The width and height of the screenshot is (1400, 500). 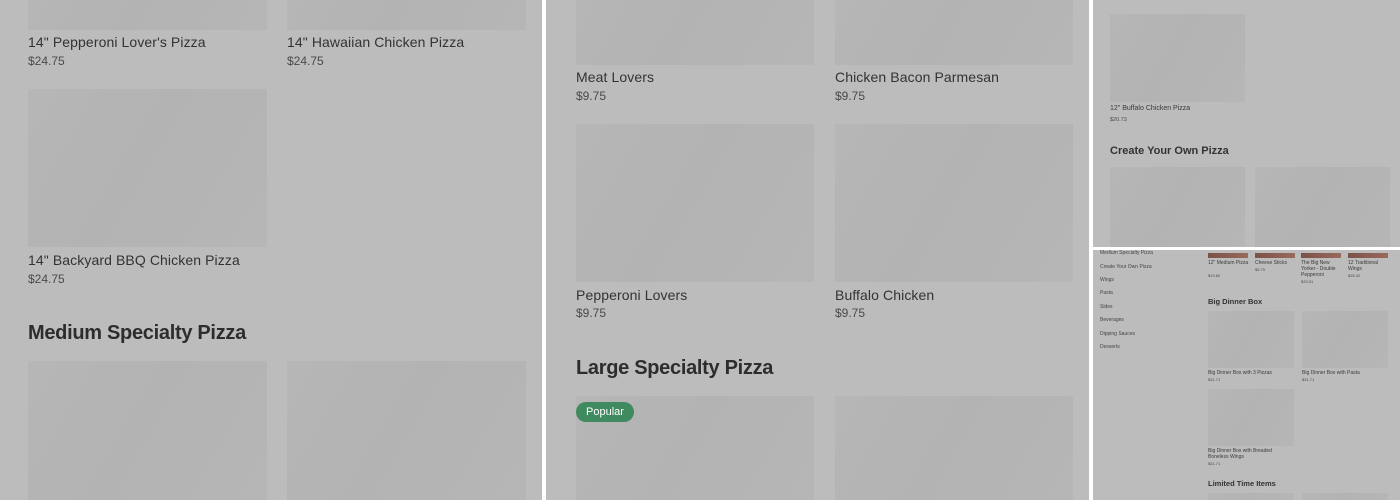 What do you see at coordinates (1354, 275) in the screenshot?
I see `menu-item-price: $26.32` at bounding box center [1354, 275].